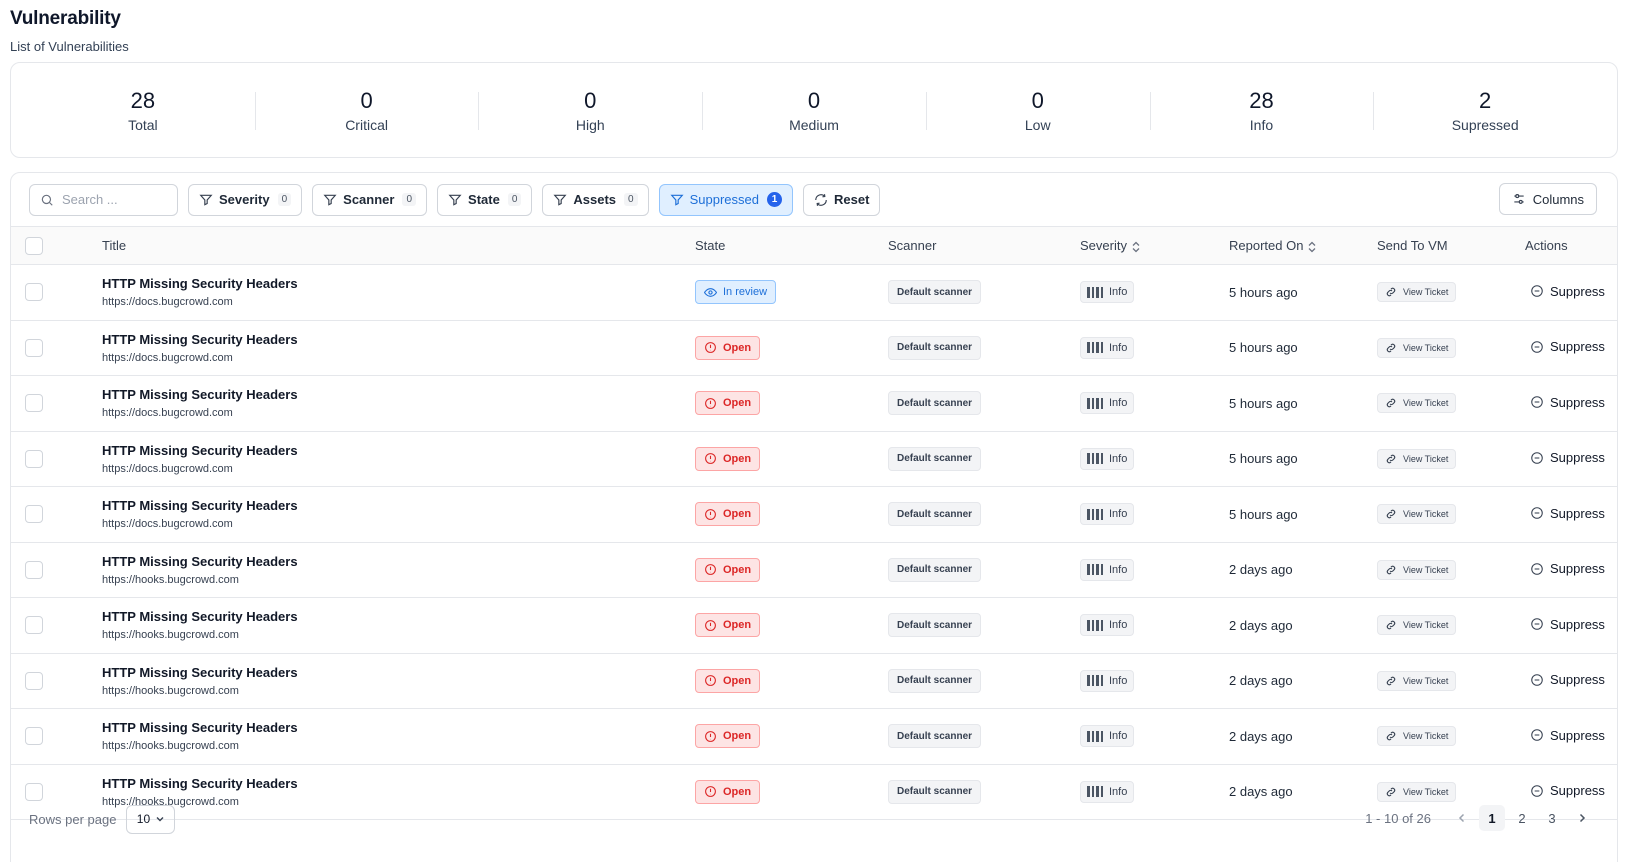 This screenshot has height=862, width=1628. What do you see at coordinates (370, 199) in the screenshot?
I see `filter-scanner-button: Scanner 0` at bounding box center [370, 199].